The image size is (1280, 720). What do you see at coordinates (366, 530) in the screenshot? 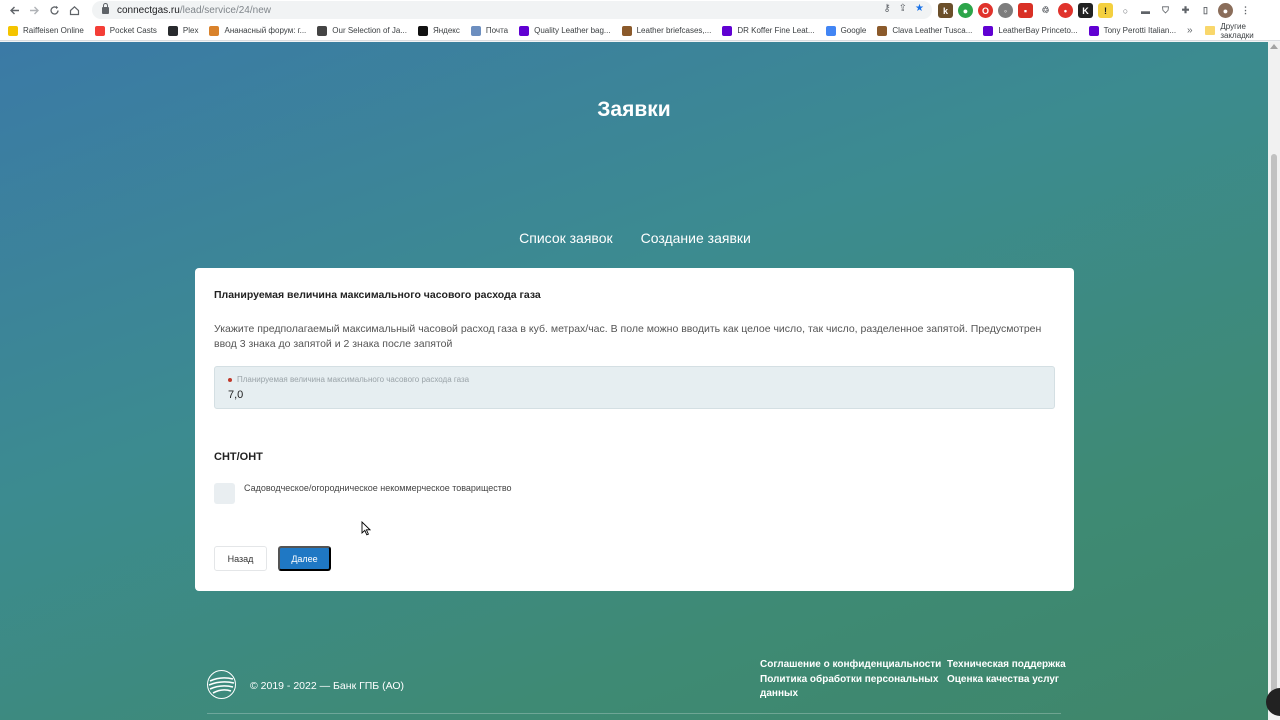
I see `mouse-cursor-icon` at bounding box center [366, 530].